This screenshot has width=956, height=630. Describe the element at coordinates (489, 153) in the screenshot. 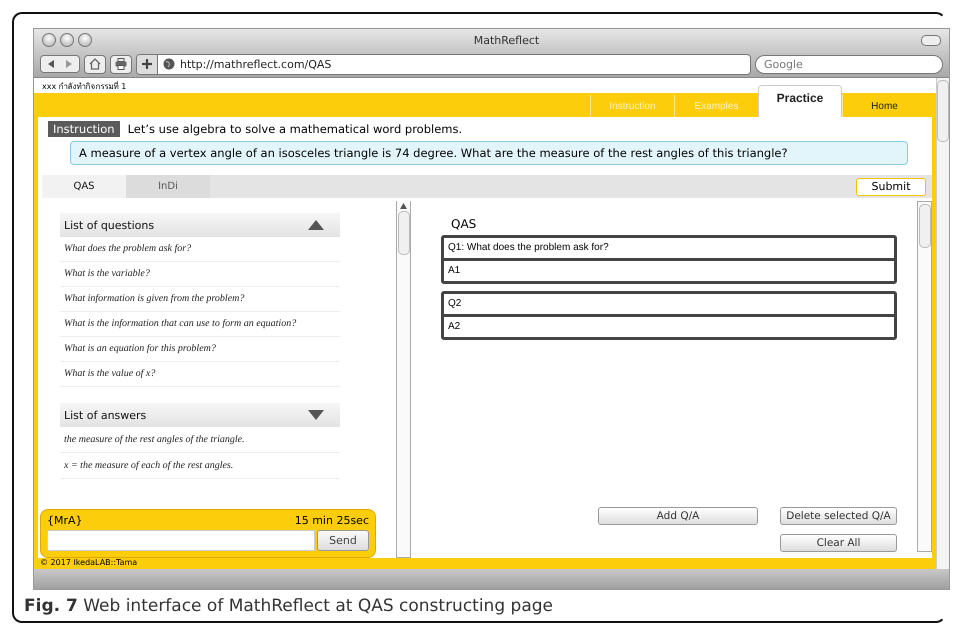

I see `problem-text: A measure of a vertex angle of an isosceles triangle is 74 degree. What are the measure of the rest angles of this triangle?` at that location.